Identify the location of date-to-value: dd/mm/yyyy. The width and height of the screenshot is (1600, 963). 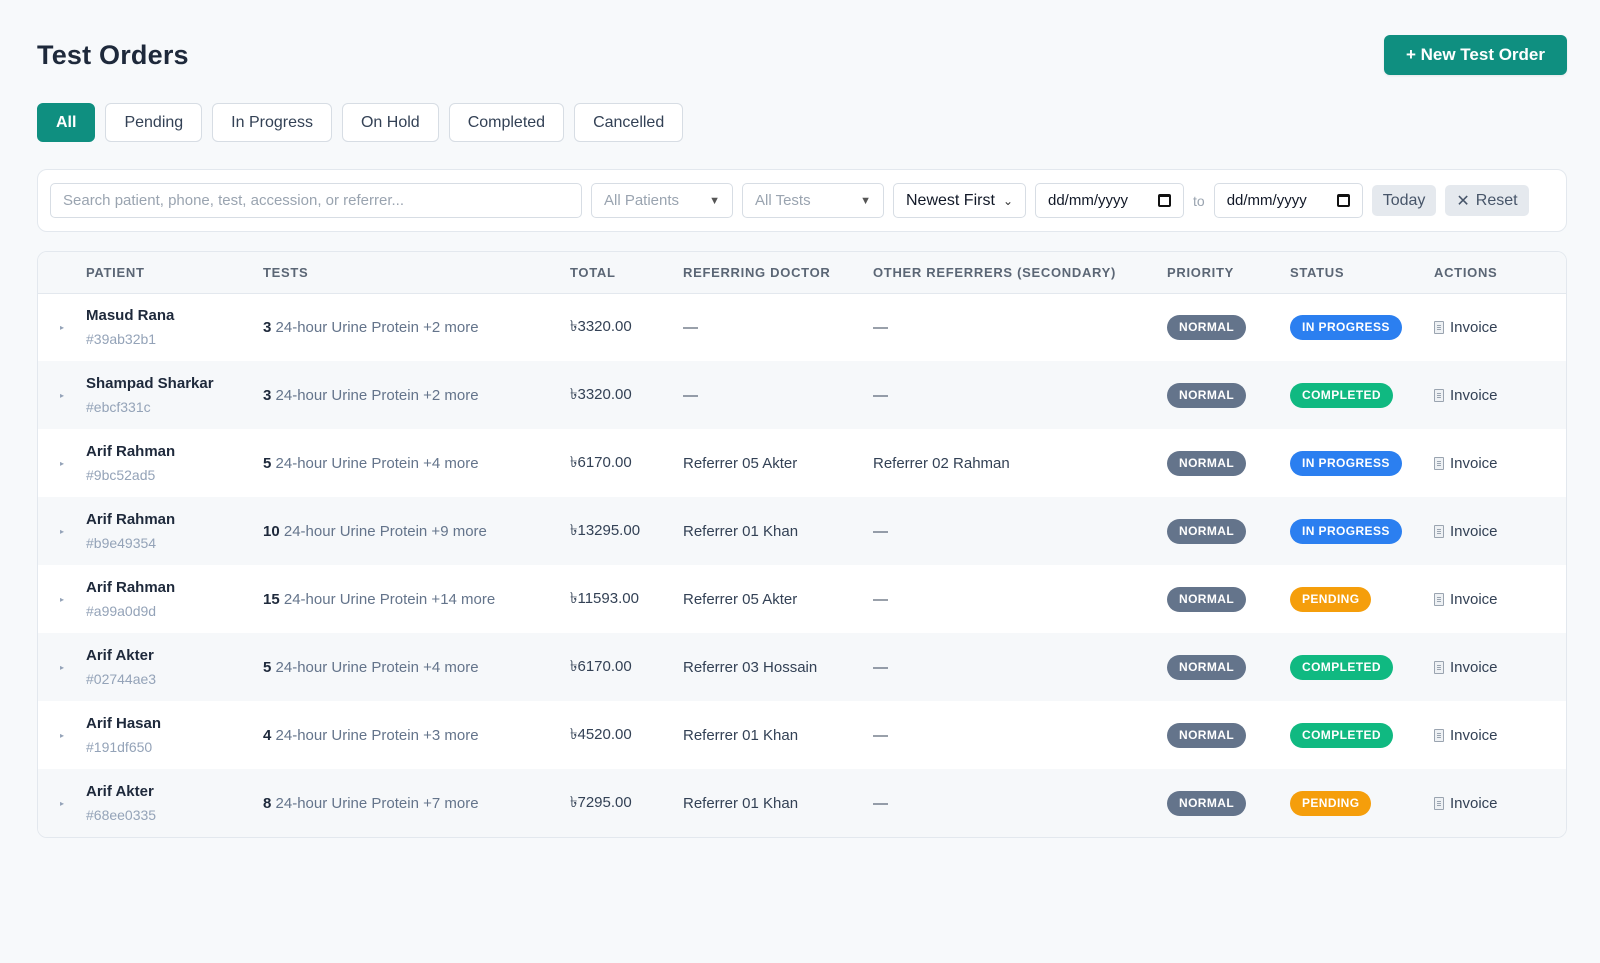
(1266, 200).